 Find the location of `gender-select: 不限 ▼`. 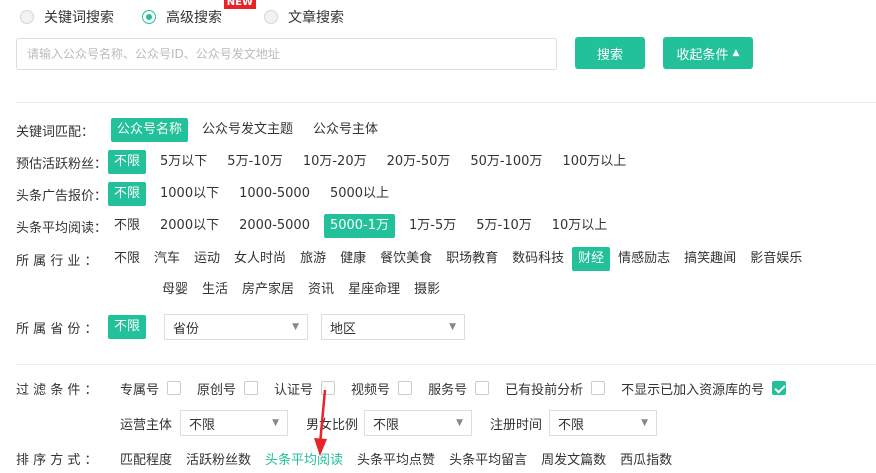

gender-select: 不限 ▼ is located at coordinates (418, 423).